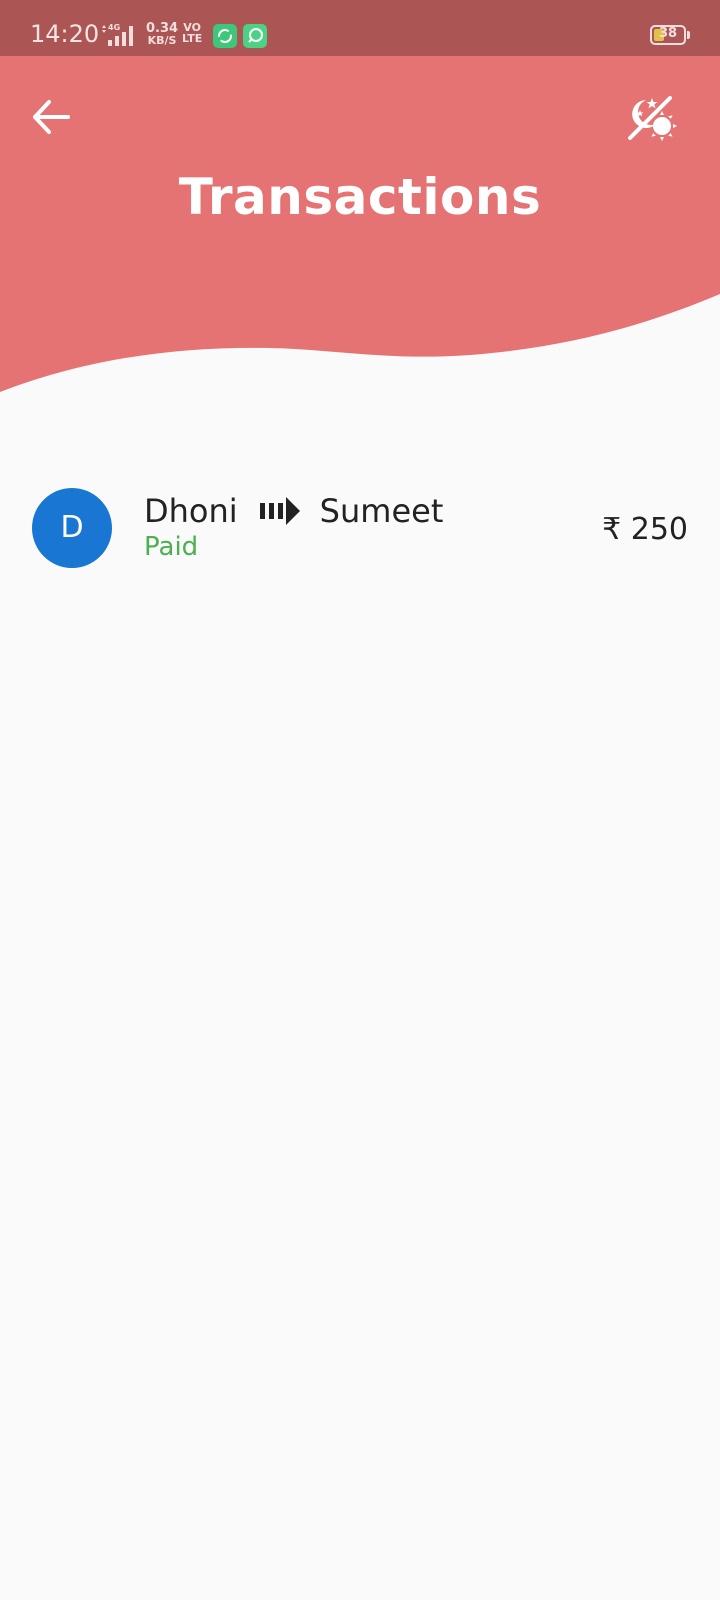  I want to click on chat-app-icon, so click(255, 36).